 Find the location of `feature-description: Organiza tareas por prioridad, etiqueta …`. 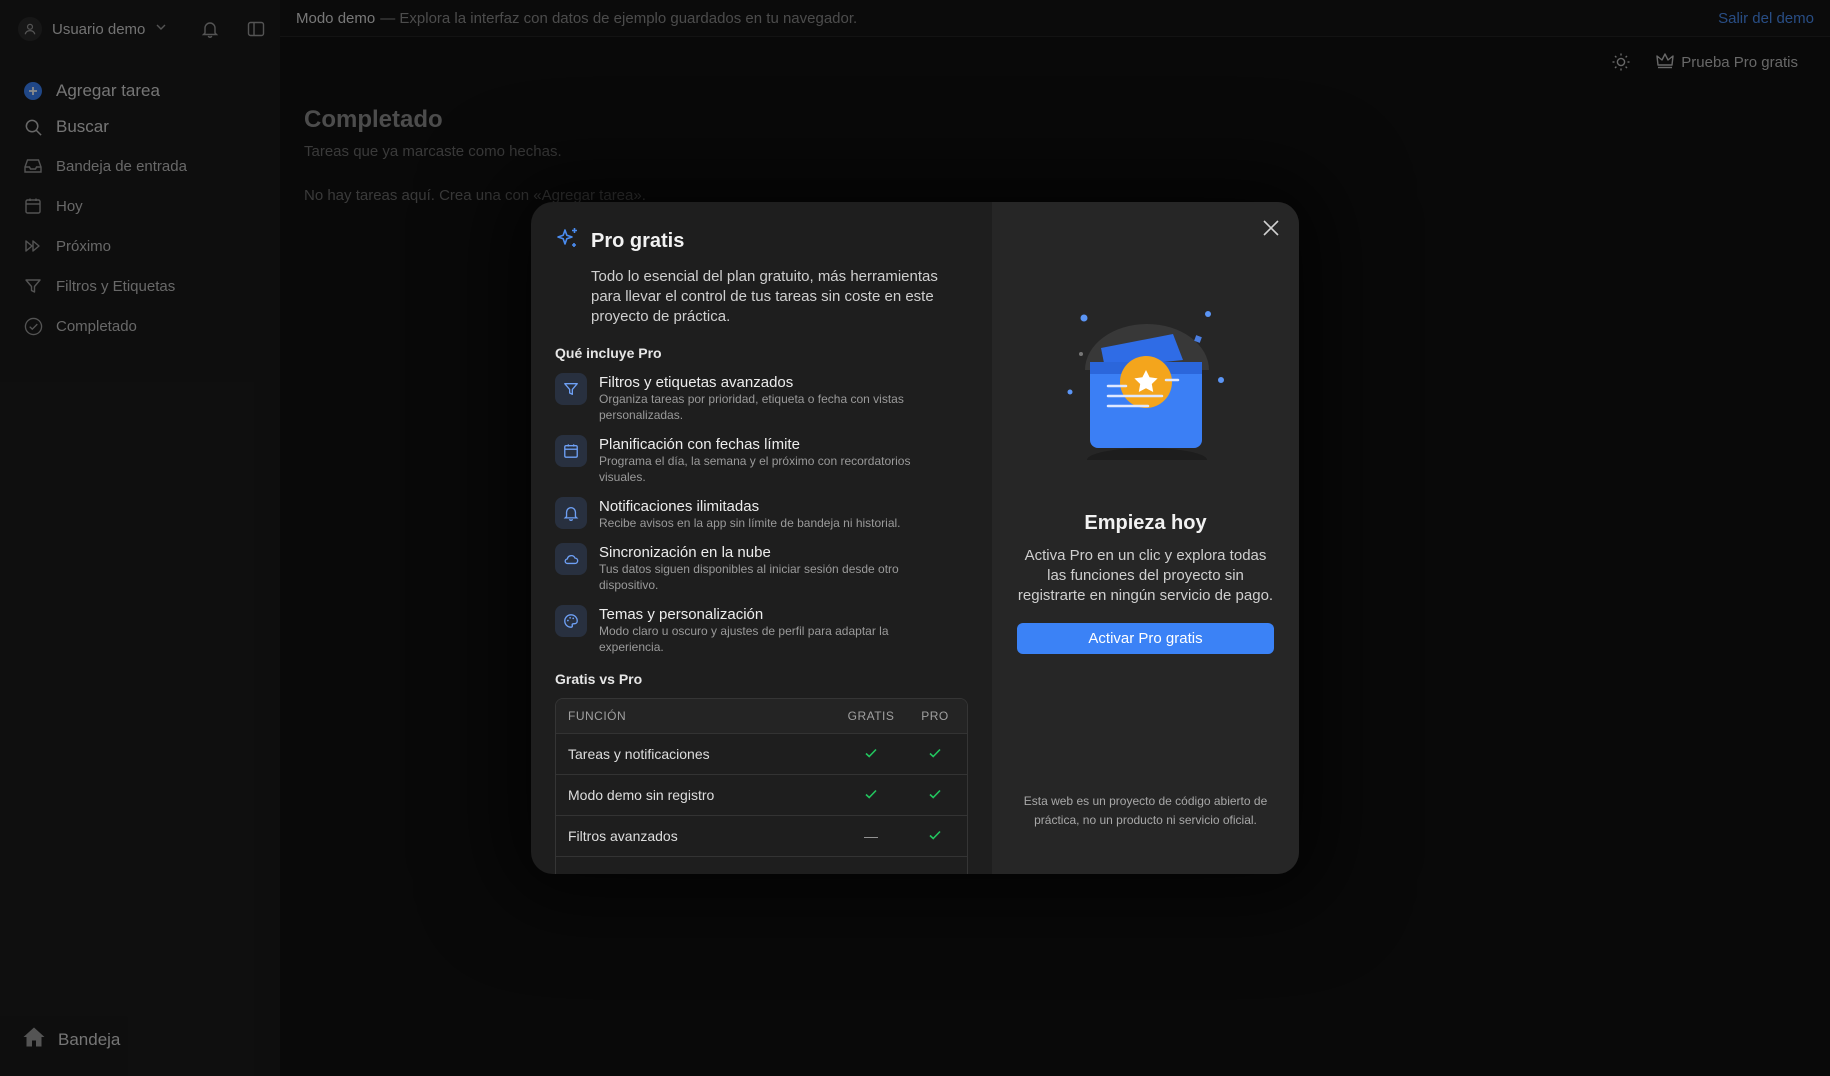

feature-description: Organiza tareas por prioridad, etiqueta … is located at coordinates (751, 407).